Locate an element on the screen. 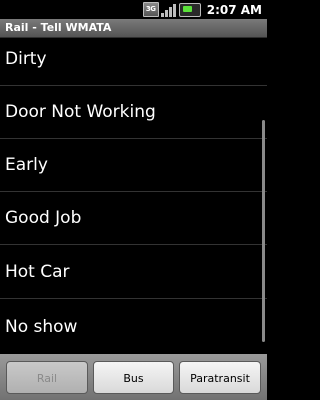 This screenshot has width=320, height=400. list-item-label: Early is located at coordinates (26, 165).